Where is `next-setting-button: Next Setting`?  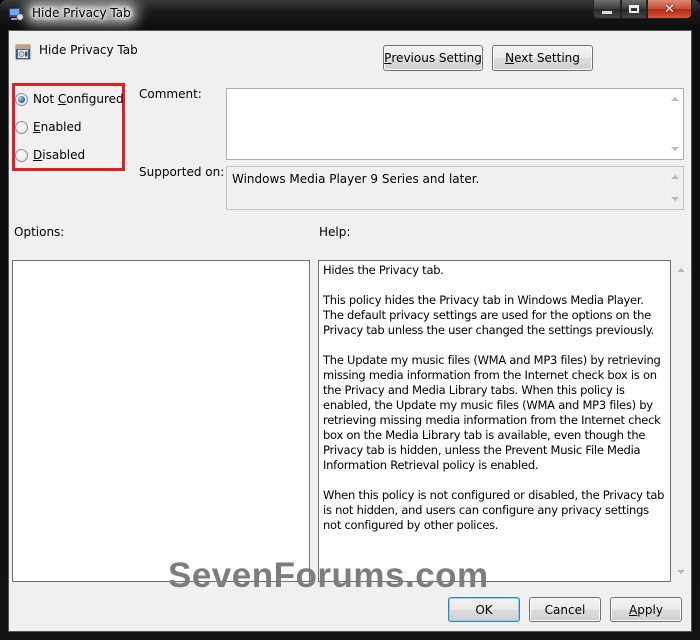 next-setting-button: Next Setting is located at coordinates (542, 58).